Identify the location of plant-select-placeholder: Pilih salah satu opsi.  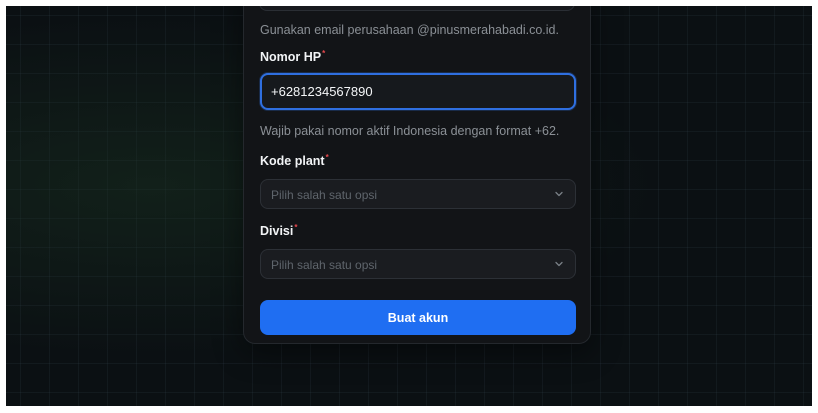
(324, 195).